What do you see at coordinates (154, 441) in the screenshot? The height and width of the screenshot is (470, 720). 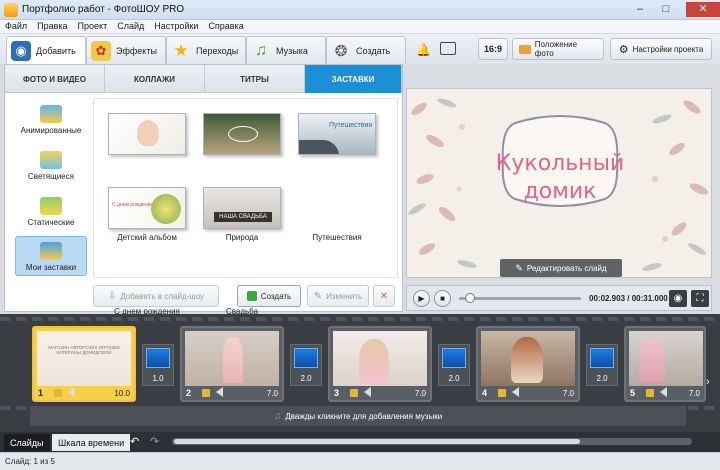 I see `redo-icon: ↷` at bounding box center [154, 441].